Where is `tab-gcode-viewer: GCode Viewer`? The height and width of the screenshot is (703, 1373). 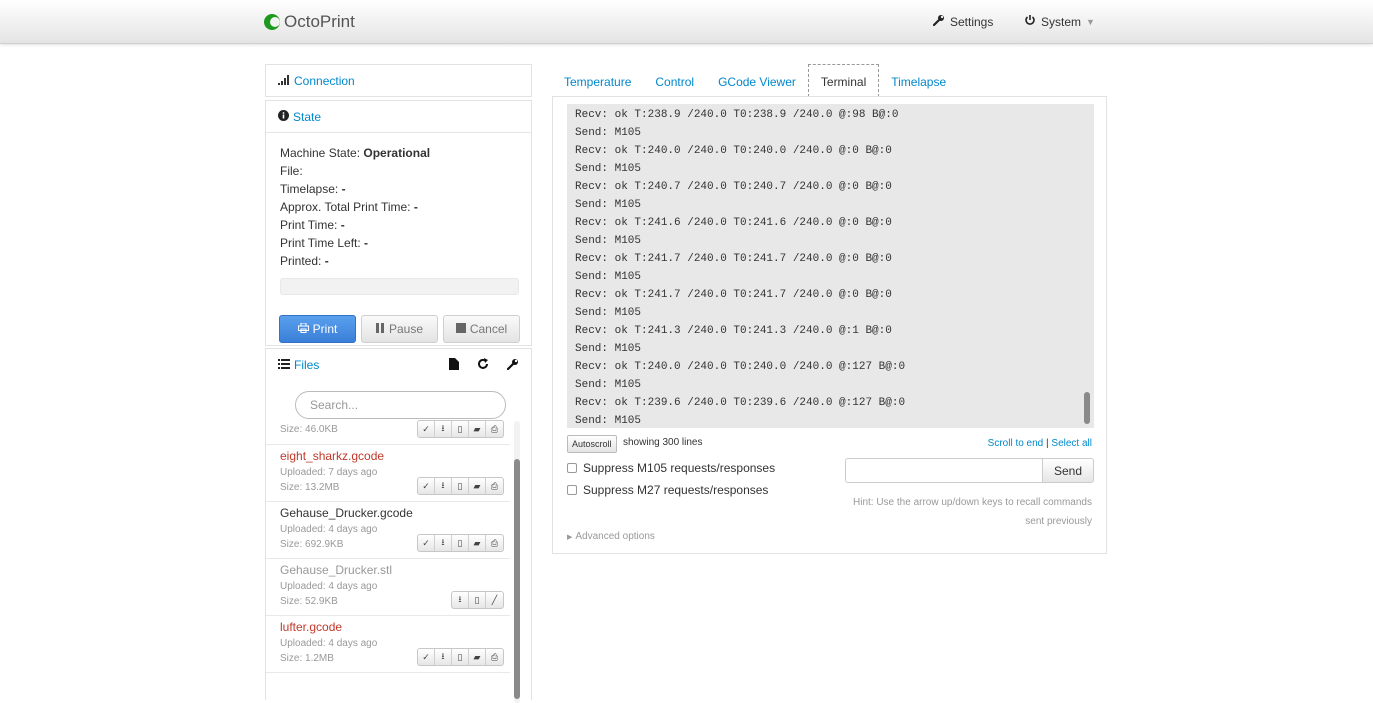
tab-gcode-viewer: GCode Viewer is located at coordinates (757, 80).